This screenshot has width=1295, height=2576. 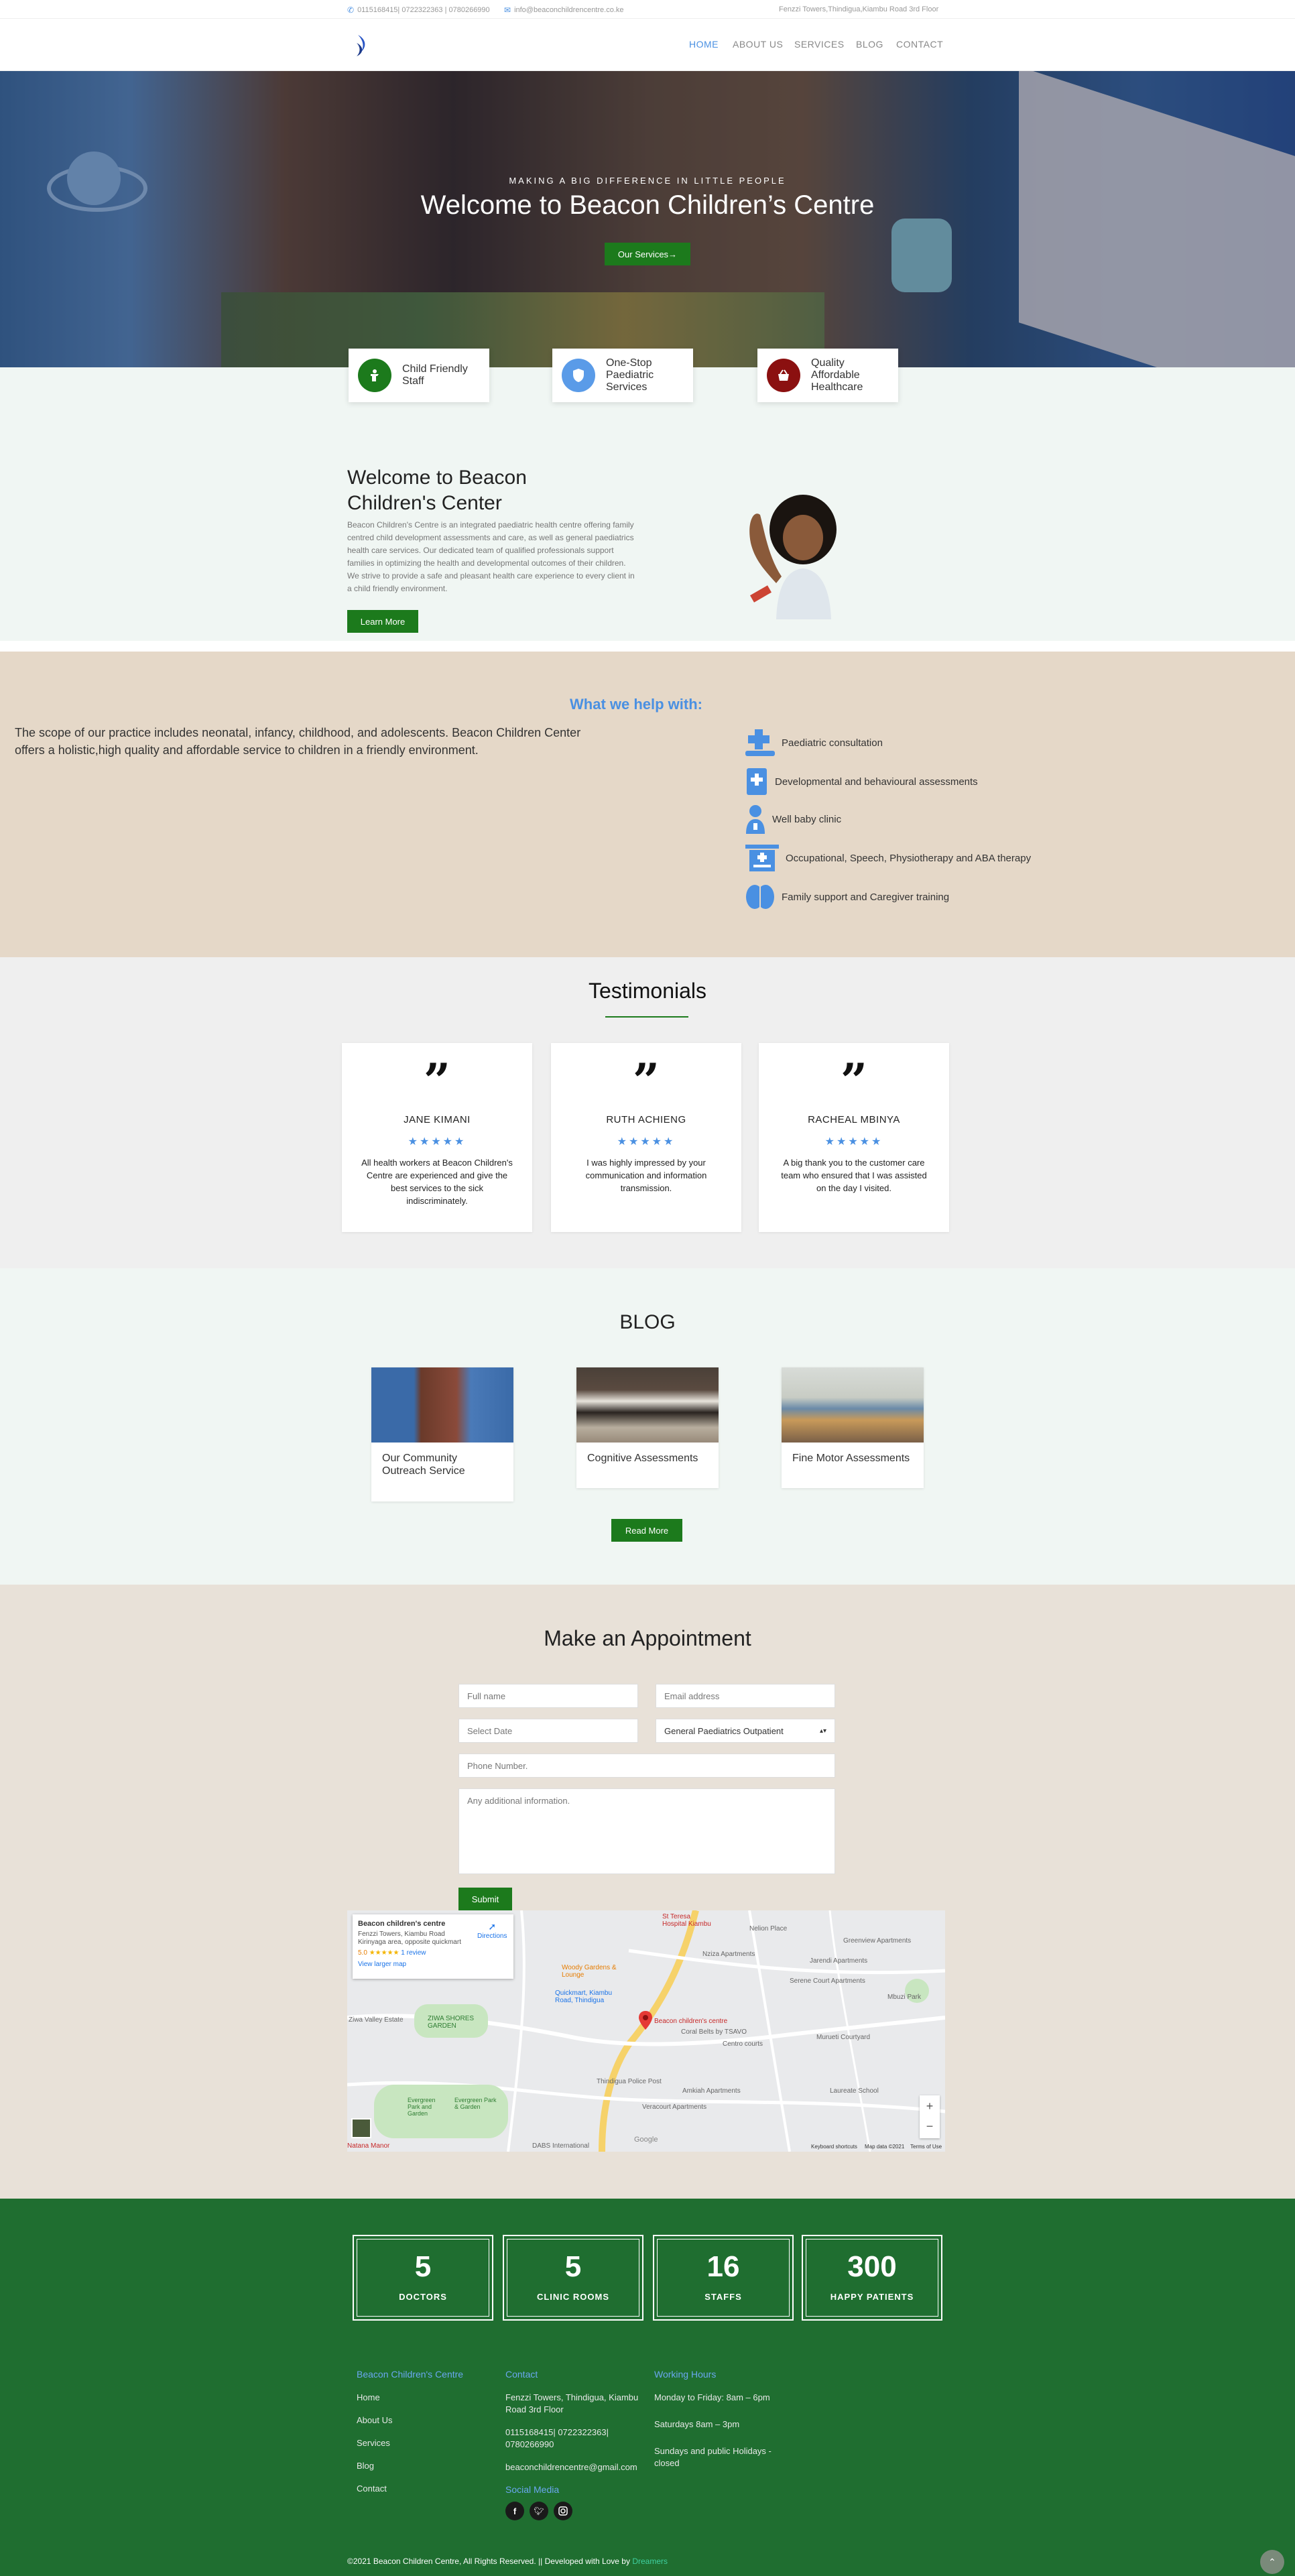 What do you see at coordinates (475, 2103) in the screenshot?
I see `map-label: Evergreen Park & Garden` at bounding box center [475, 2103].